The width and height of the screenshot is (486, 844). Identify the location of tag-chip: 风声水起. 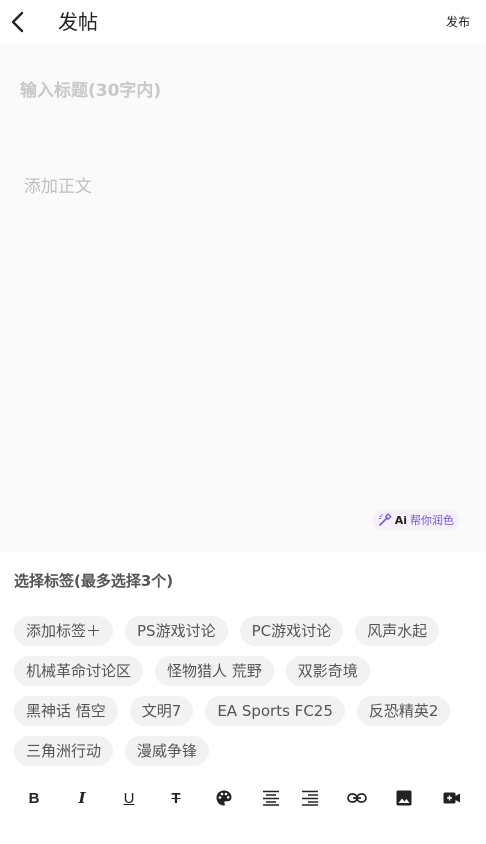
(397, 631).